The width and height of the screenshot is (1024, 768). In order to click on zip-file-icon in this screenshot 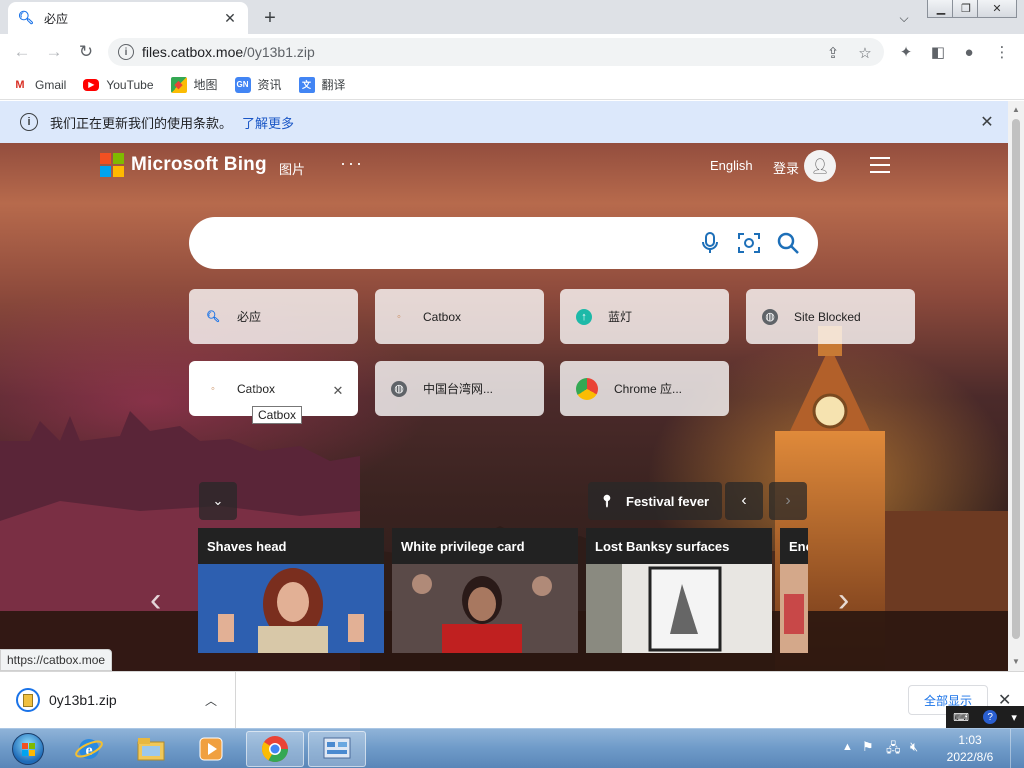, I will do `click(28, 700)`.